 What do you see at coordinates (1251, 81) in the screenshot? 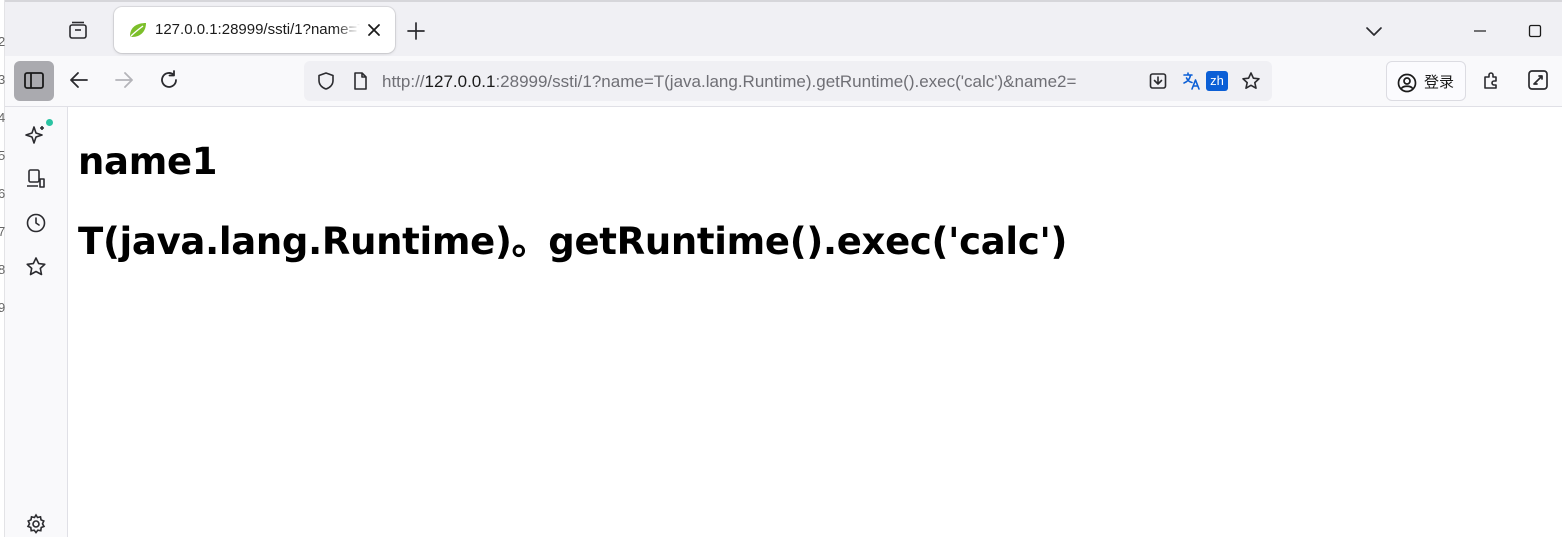
I see `star-icon` at bounding box center [1251, 81].